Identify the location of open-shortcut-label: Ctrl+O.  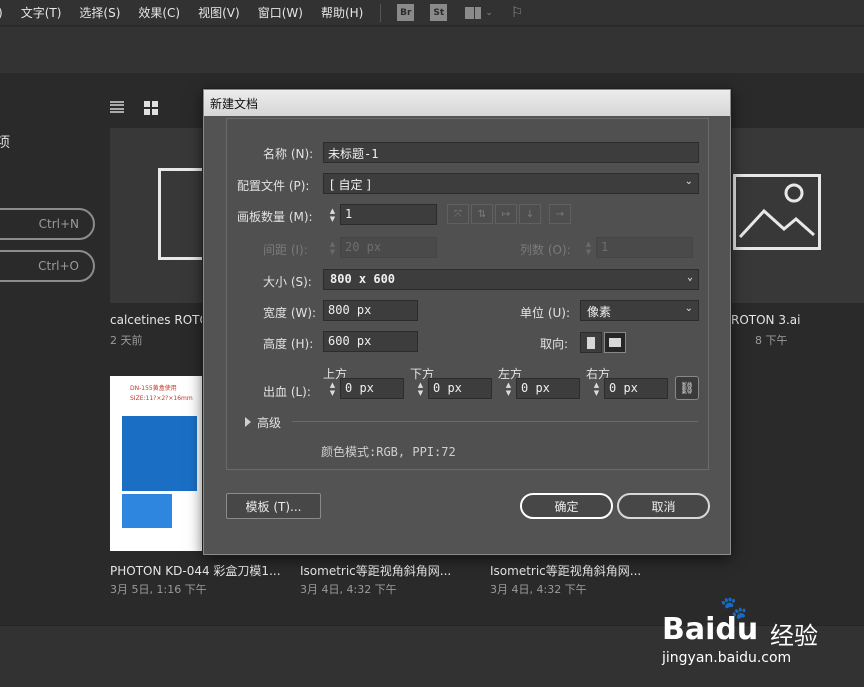
(58, 266).